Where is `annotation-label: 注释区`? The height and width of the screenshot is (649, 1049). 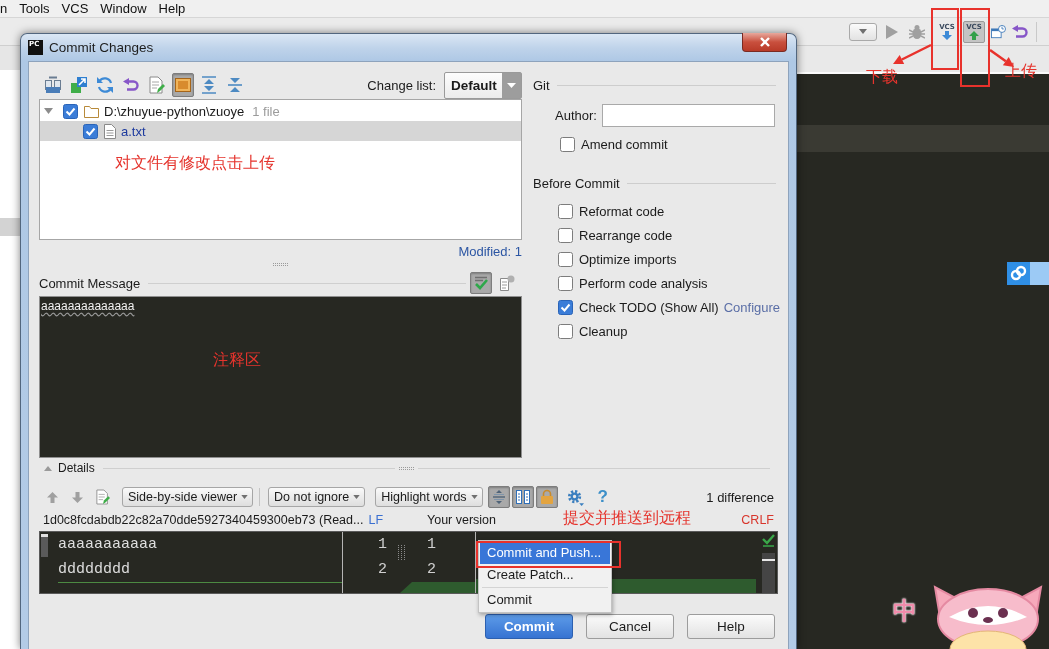
annotation-label: 注释区 is located at coordinates (237, 359).